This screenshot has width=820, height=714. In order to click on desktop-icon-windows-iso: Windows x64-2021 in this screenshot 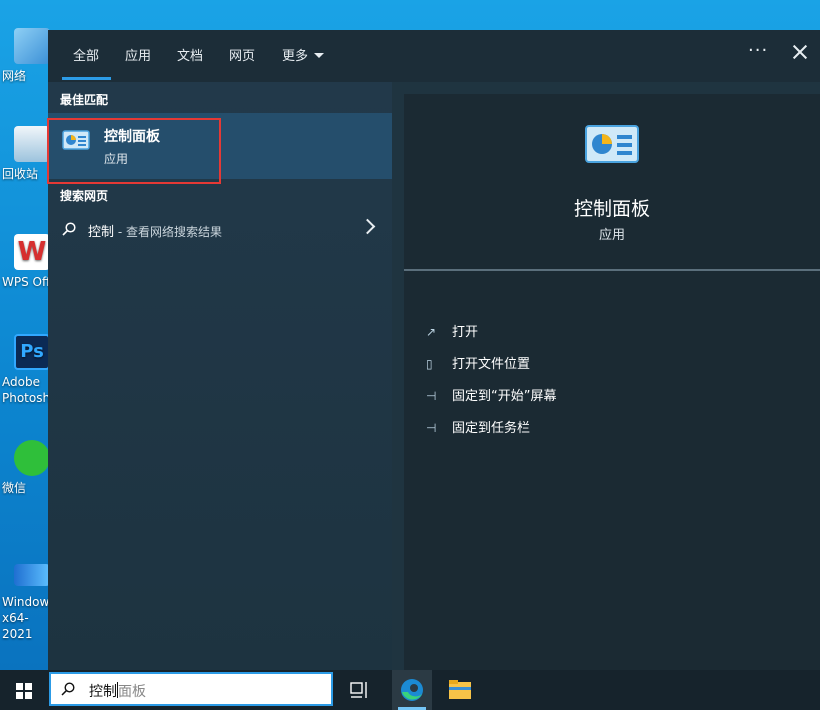, I will do `click(25, 599)`.